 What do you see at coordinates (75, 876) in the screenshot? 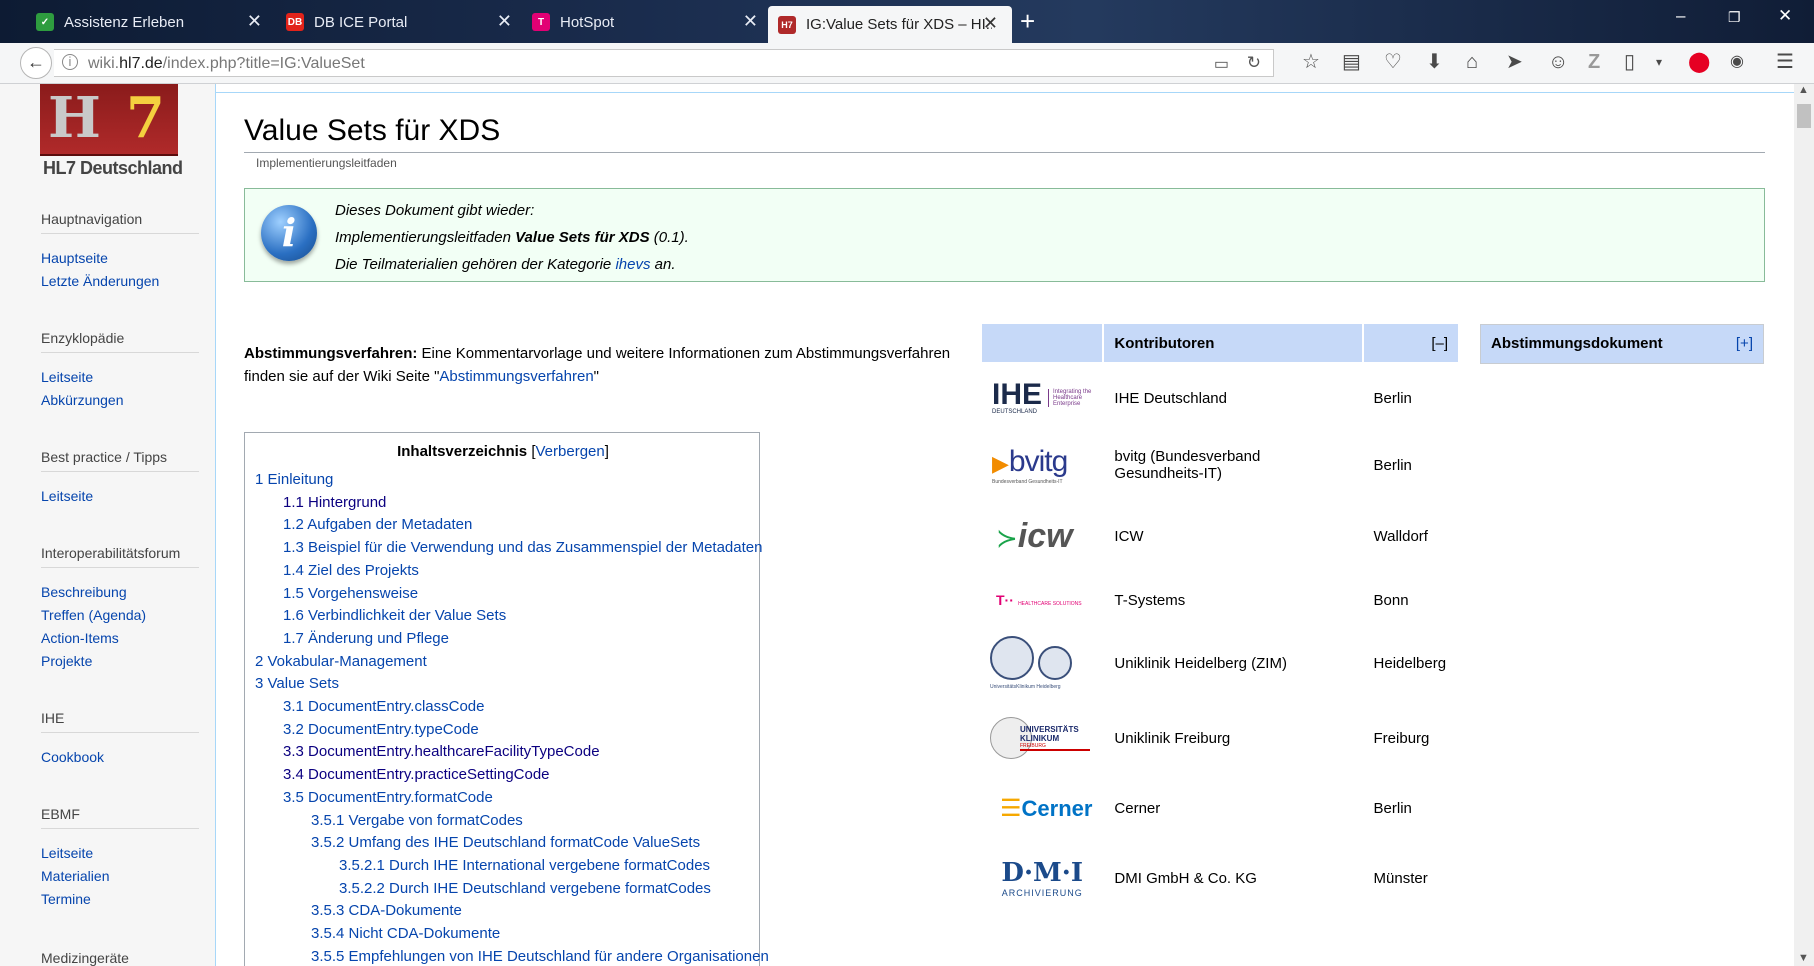
I see `sidebar-link: Materialien` at bounding box center [75, 876].